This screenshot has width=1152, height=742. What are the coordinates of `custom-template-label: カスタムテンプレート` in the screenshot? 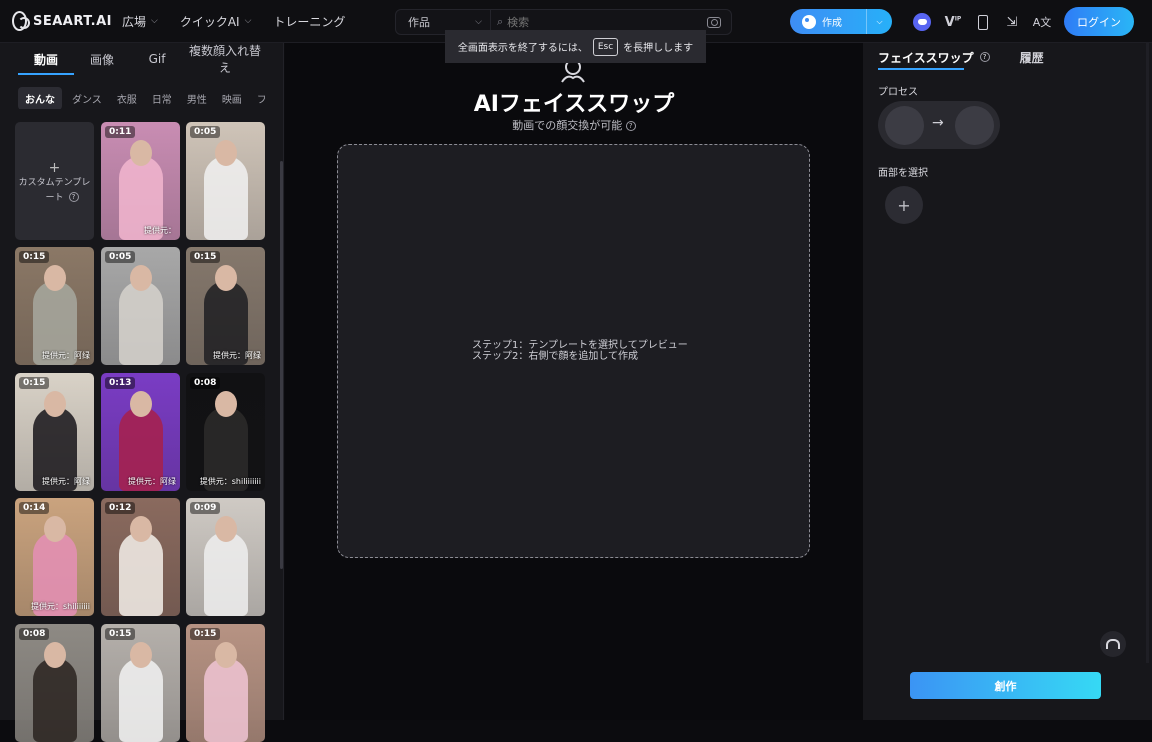 It's located at (54, 190).